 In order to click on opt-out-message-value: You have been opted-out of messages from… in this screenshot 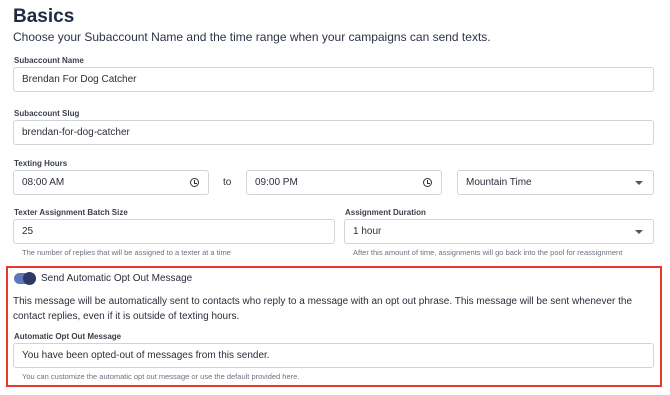, I will do `click(146, 355)`.